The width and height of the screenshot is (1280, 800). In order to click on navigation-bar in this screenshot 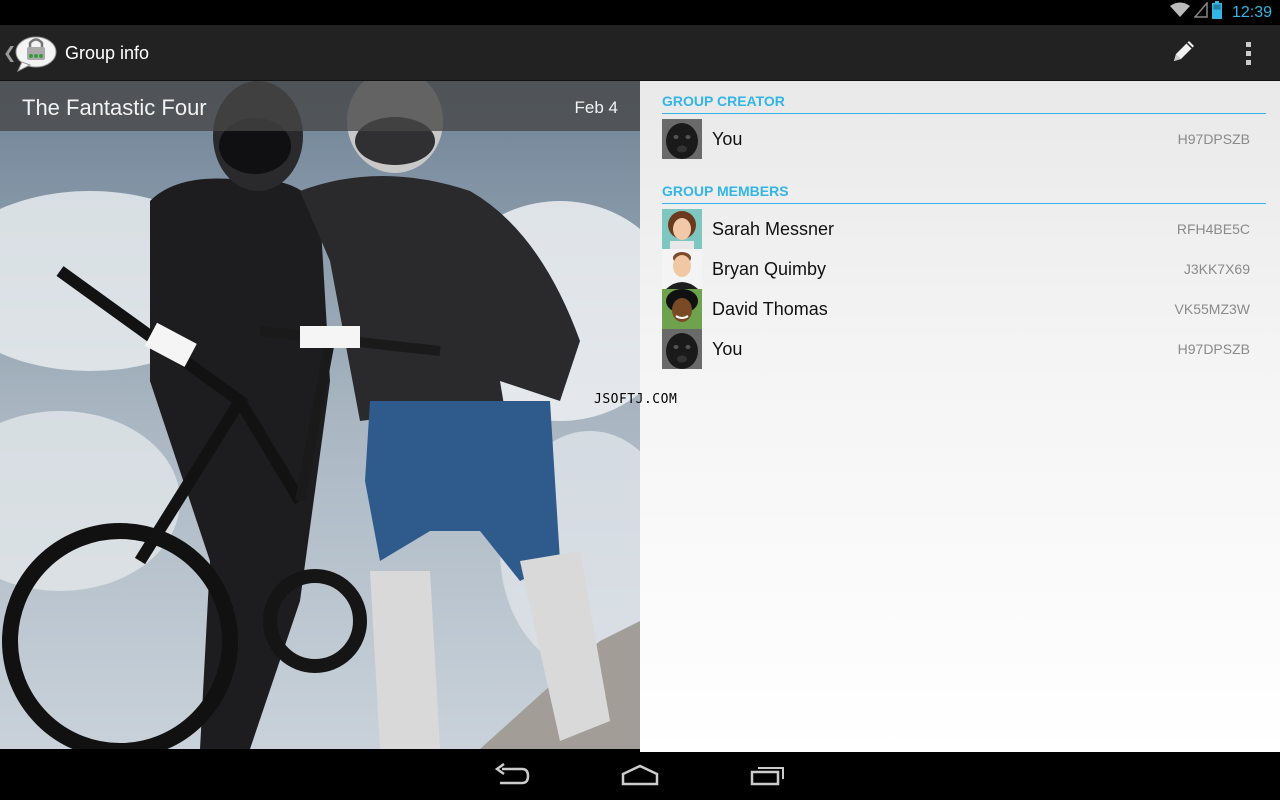, I will do `click(640, 776)`.